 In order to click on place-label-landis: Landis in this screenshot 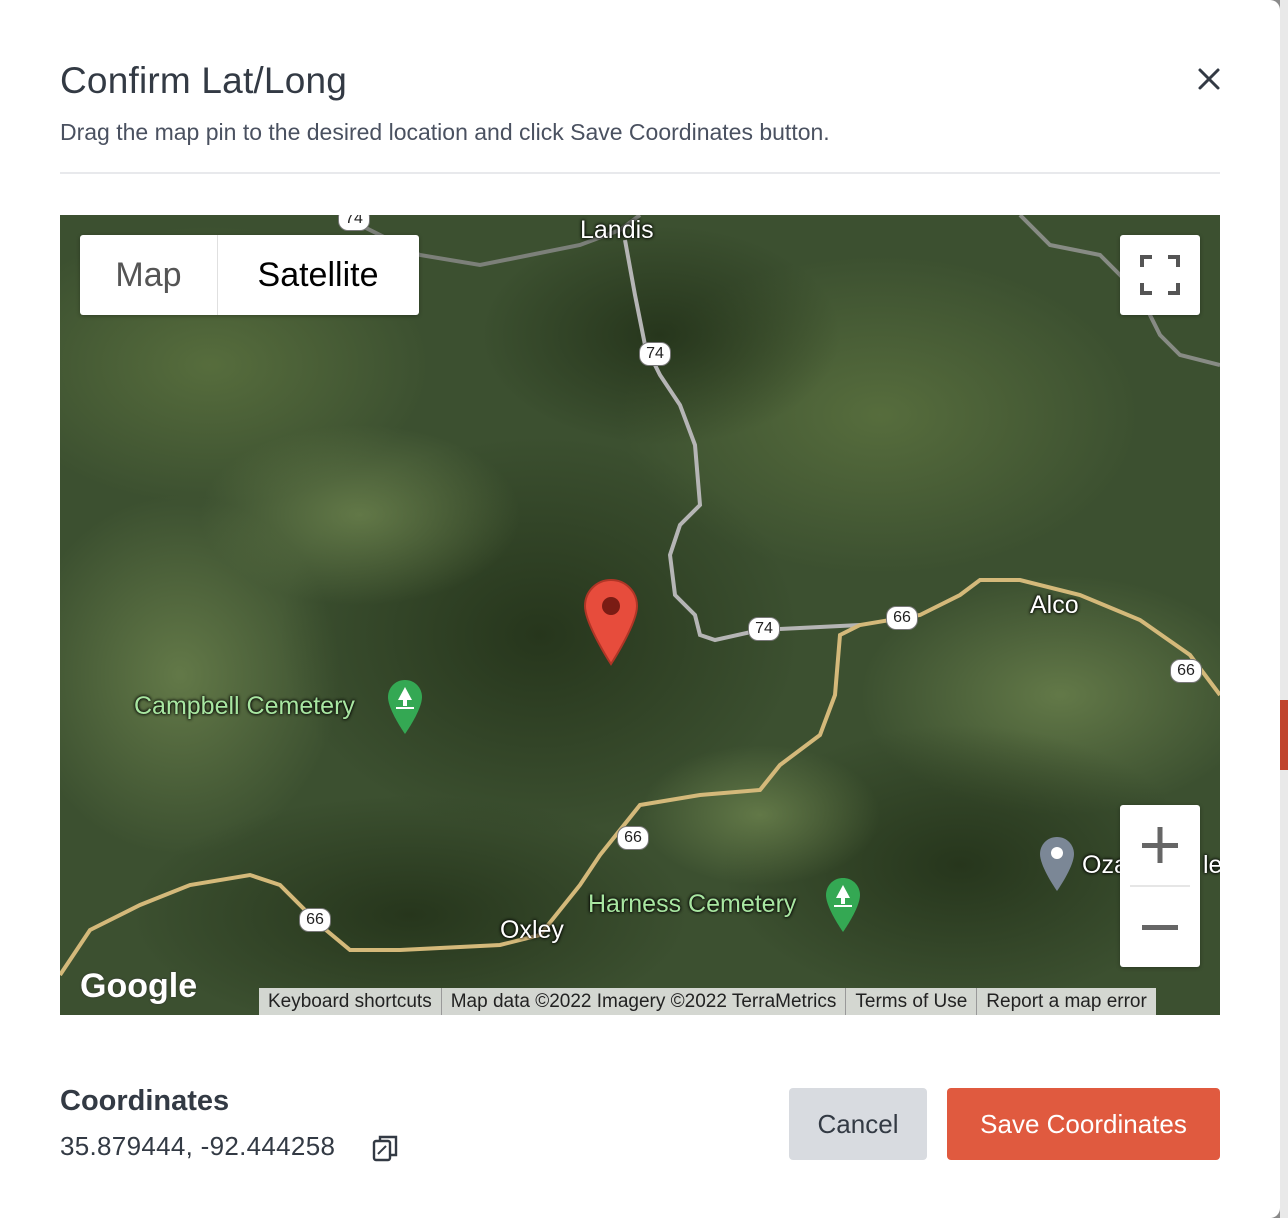, I will do `click(617, 230)`.